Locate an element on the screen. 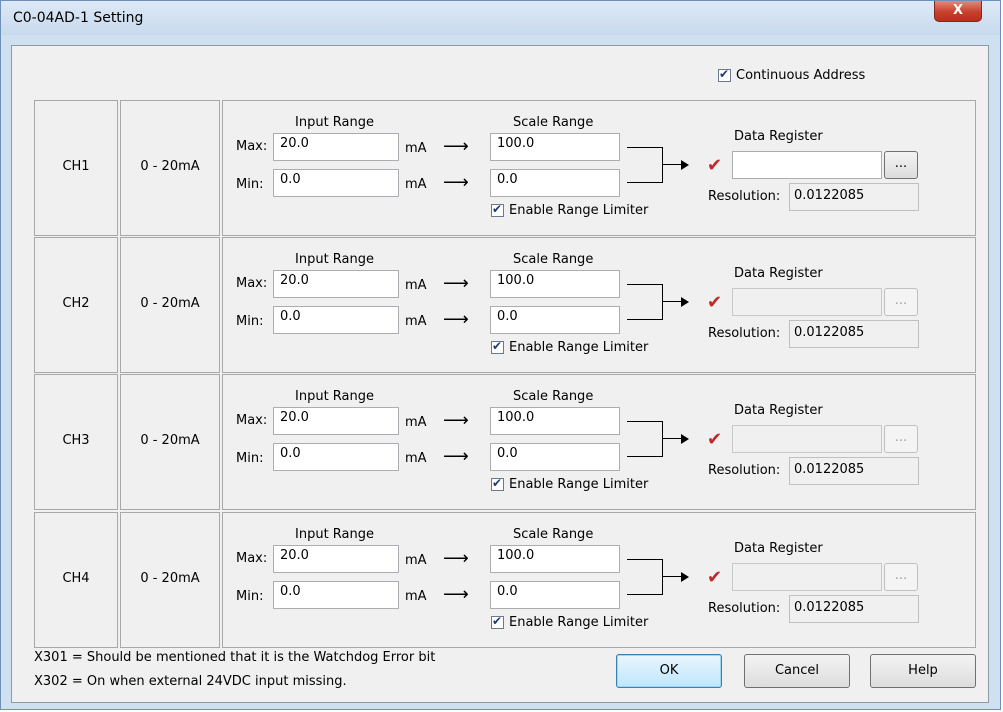 Image resolution: width=1003 pixels, height=712 pixels. channel-name-cell: CH1 is located at coordinates (76, 168).